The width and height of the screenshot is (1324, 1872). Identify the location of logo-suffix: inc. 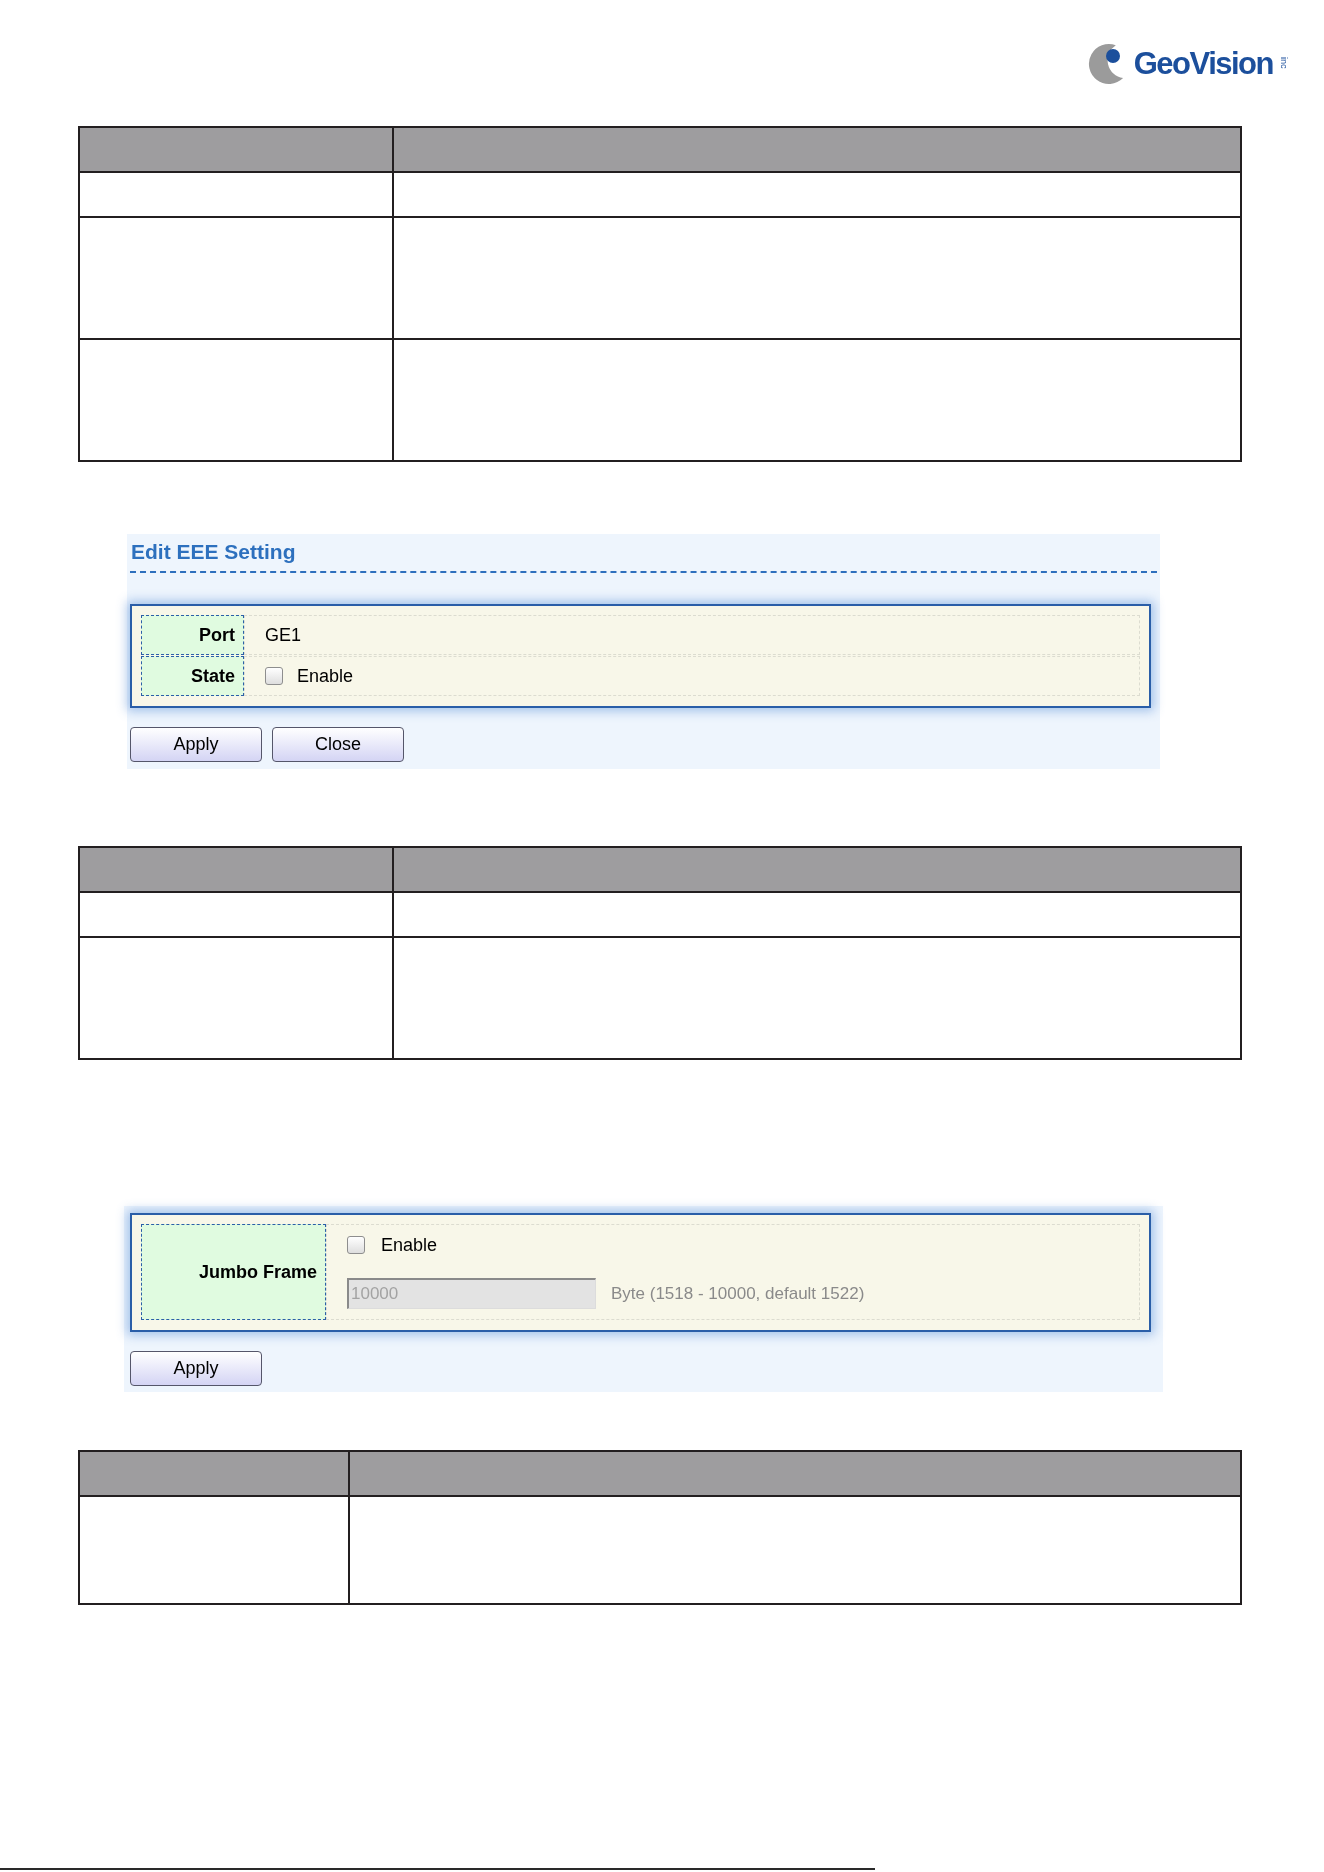
(1283, 63).